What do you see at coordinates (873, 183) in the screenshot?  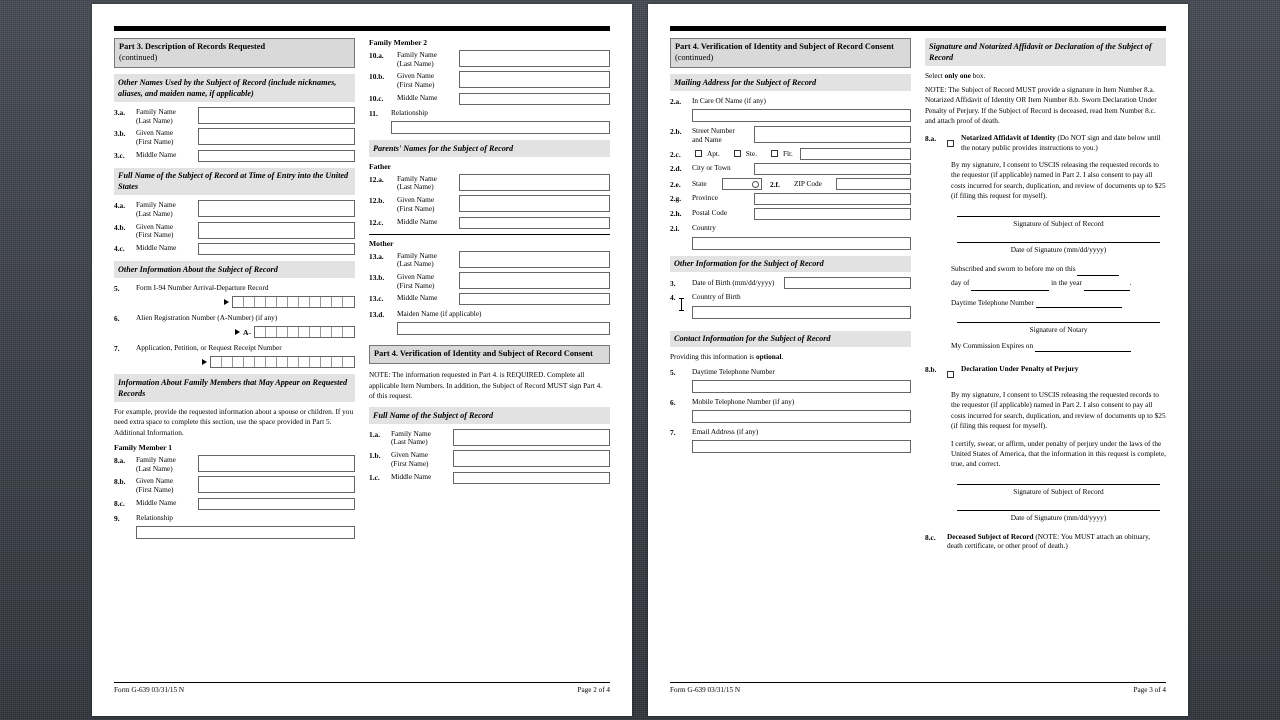 I see `zip-code-input` at bounding box center [873, 183].